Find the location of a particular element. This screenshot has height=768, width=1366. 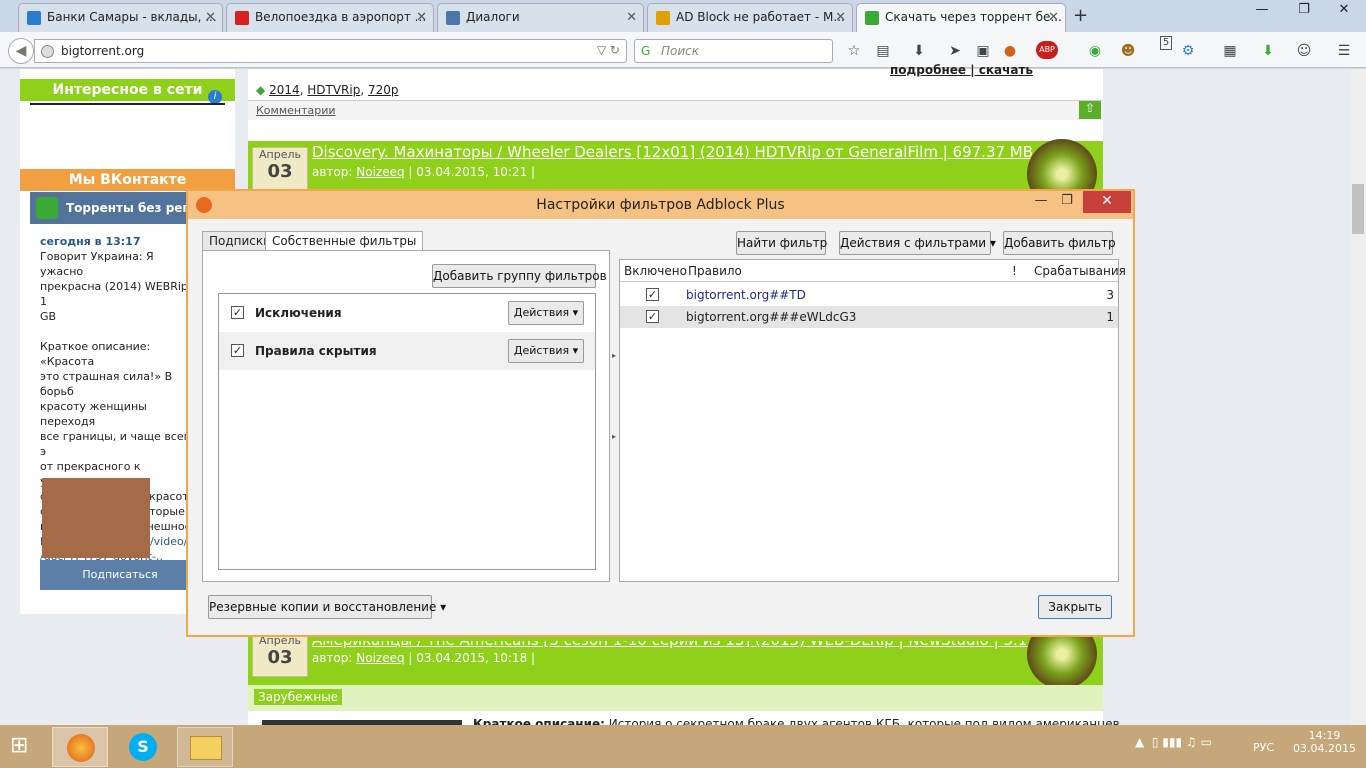

column-warning: ! is located at coordinates (1014, 271).